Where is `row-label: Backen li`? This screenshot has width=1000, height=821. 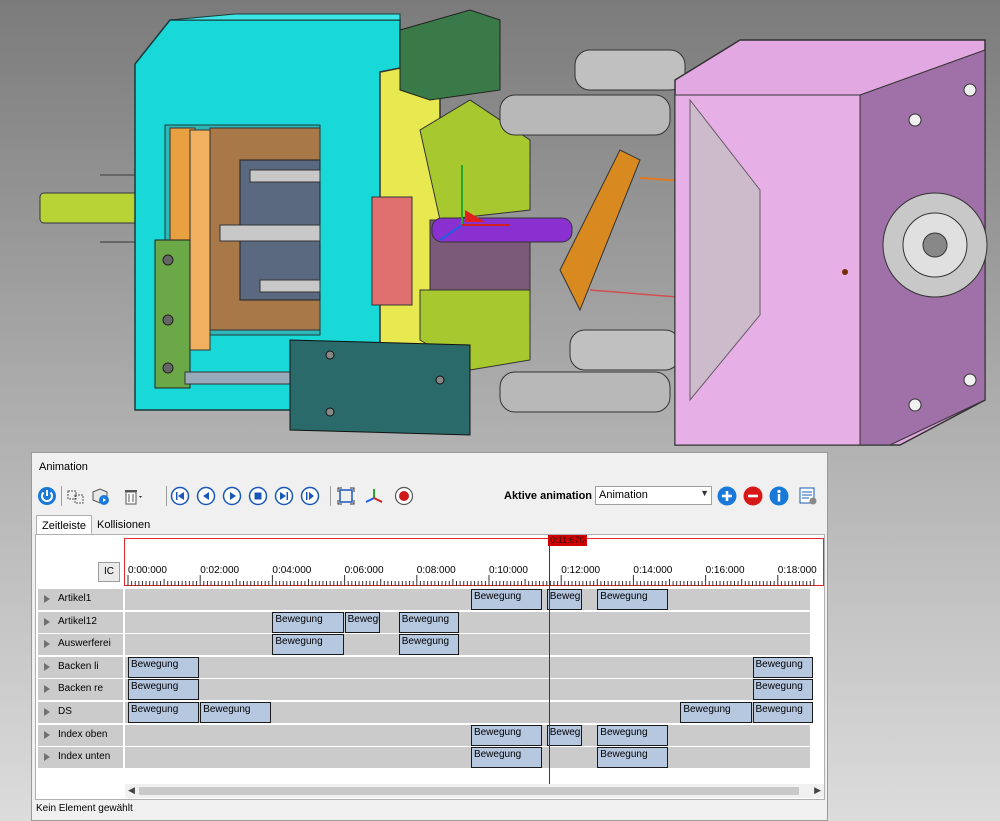 row-label: Backen li is located at coordinates (78, 666).